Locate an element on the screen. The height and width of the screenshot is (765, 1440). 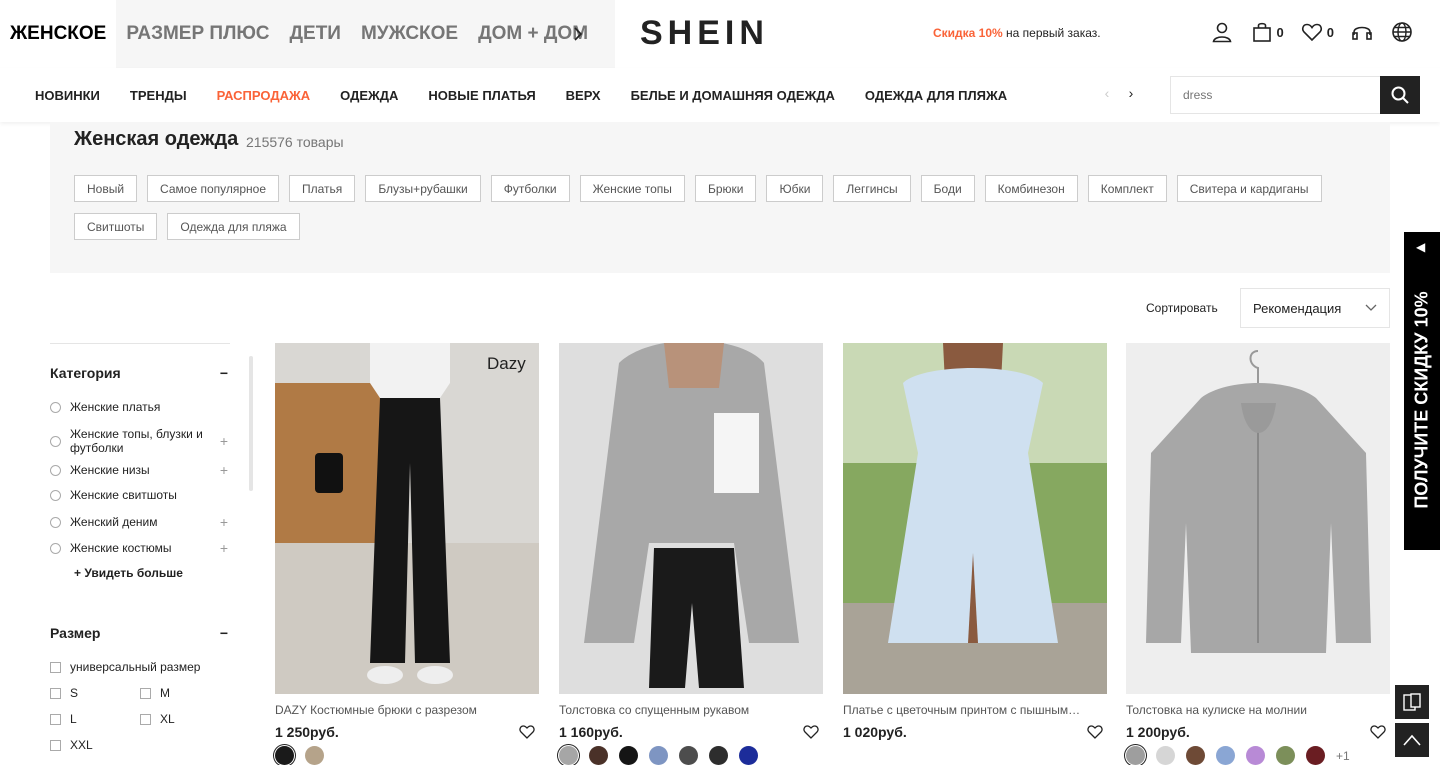
bag-button: 0 is located at coordinates (1267, 32).